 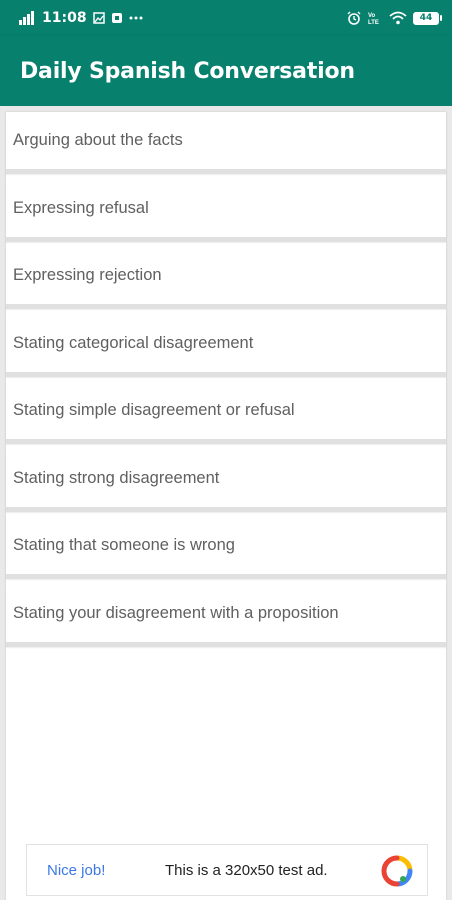 I want to click on list-item: Stating simple disagreement or refusal, so click(x=226, y=413).